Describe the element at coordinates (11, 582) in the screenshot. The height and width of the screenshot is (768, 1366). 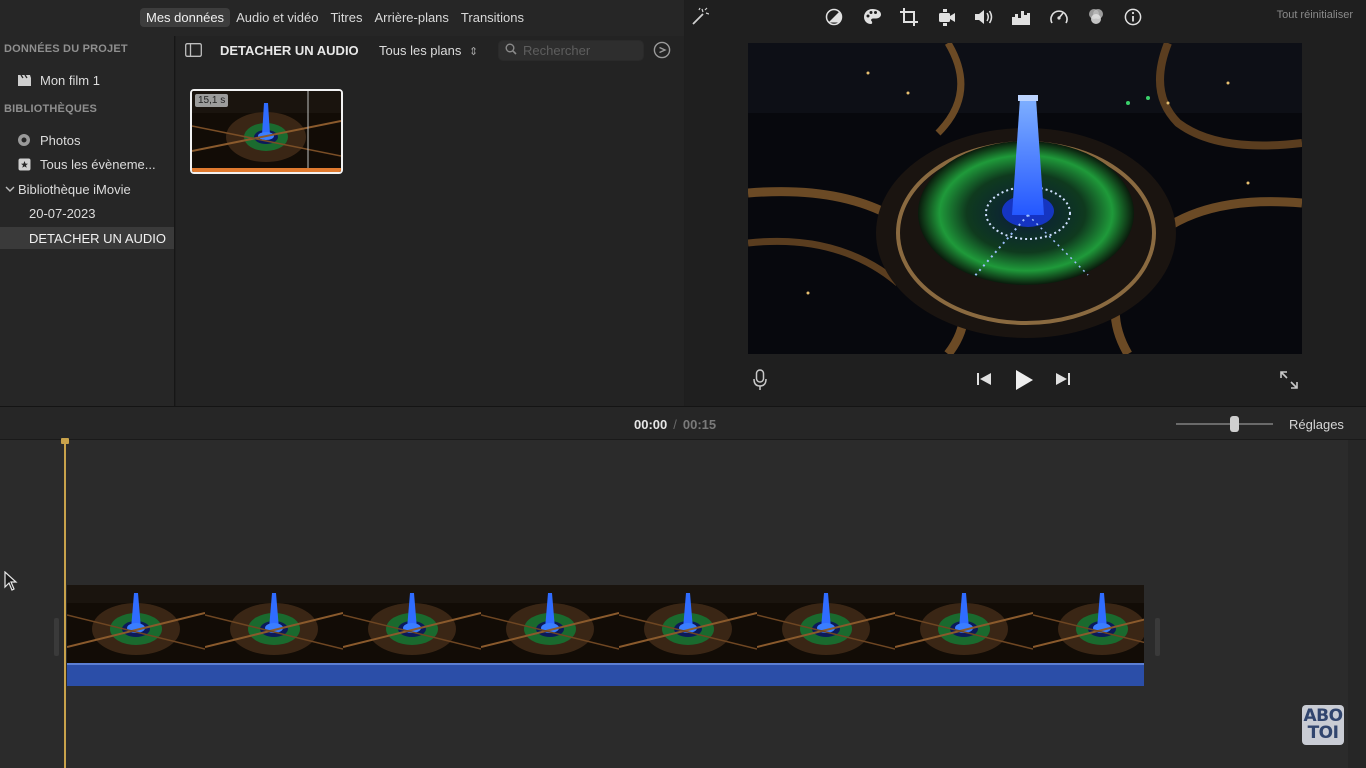
I see `mouse-pointer-icon` at that location.